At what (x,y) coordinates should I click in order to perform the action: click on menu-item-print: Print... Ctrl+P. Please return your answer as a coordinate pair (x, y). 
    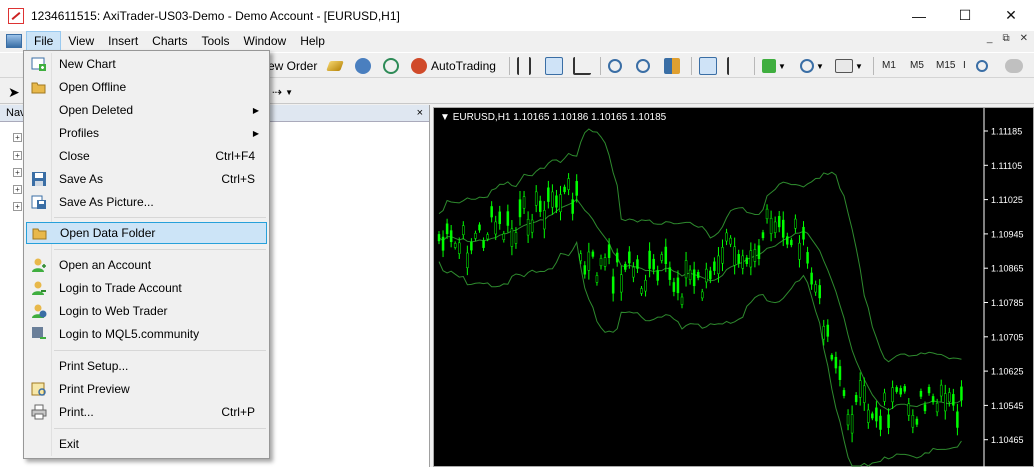
    Looking at the image, I should click on (146, 412).